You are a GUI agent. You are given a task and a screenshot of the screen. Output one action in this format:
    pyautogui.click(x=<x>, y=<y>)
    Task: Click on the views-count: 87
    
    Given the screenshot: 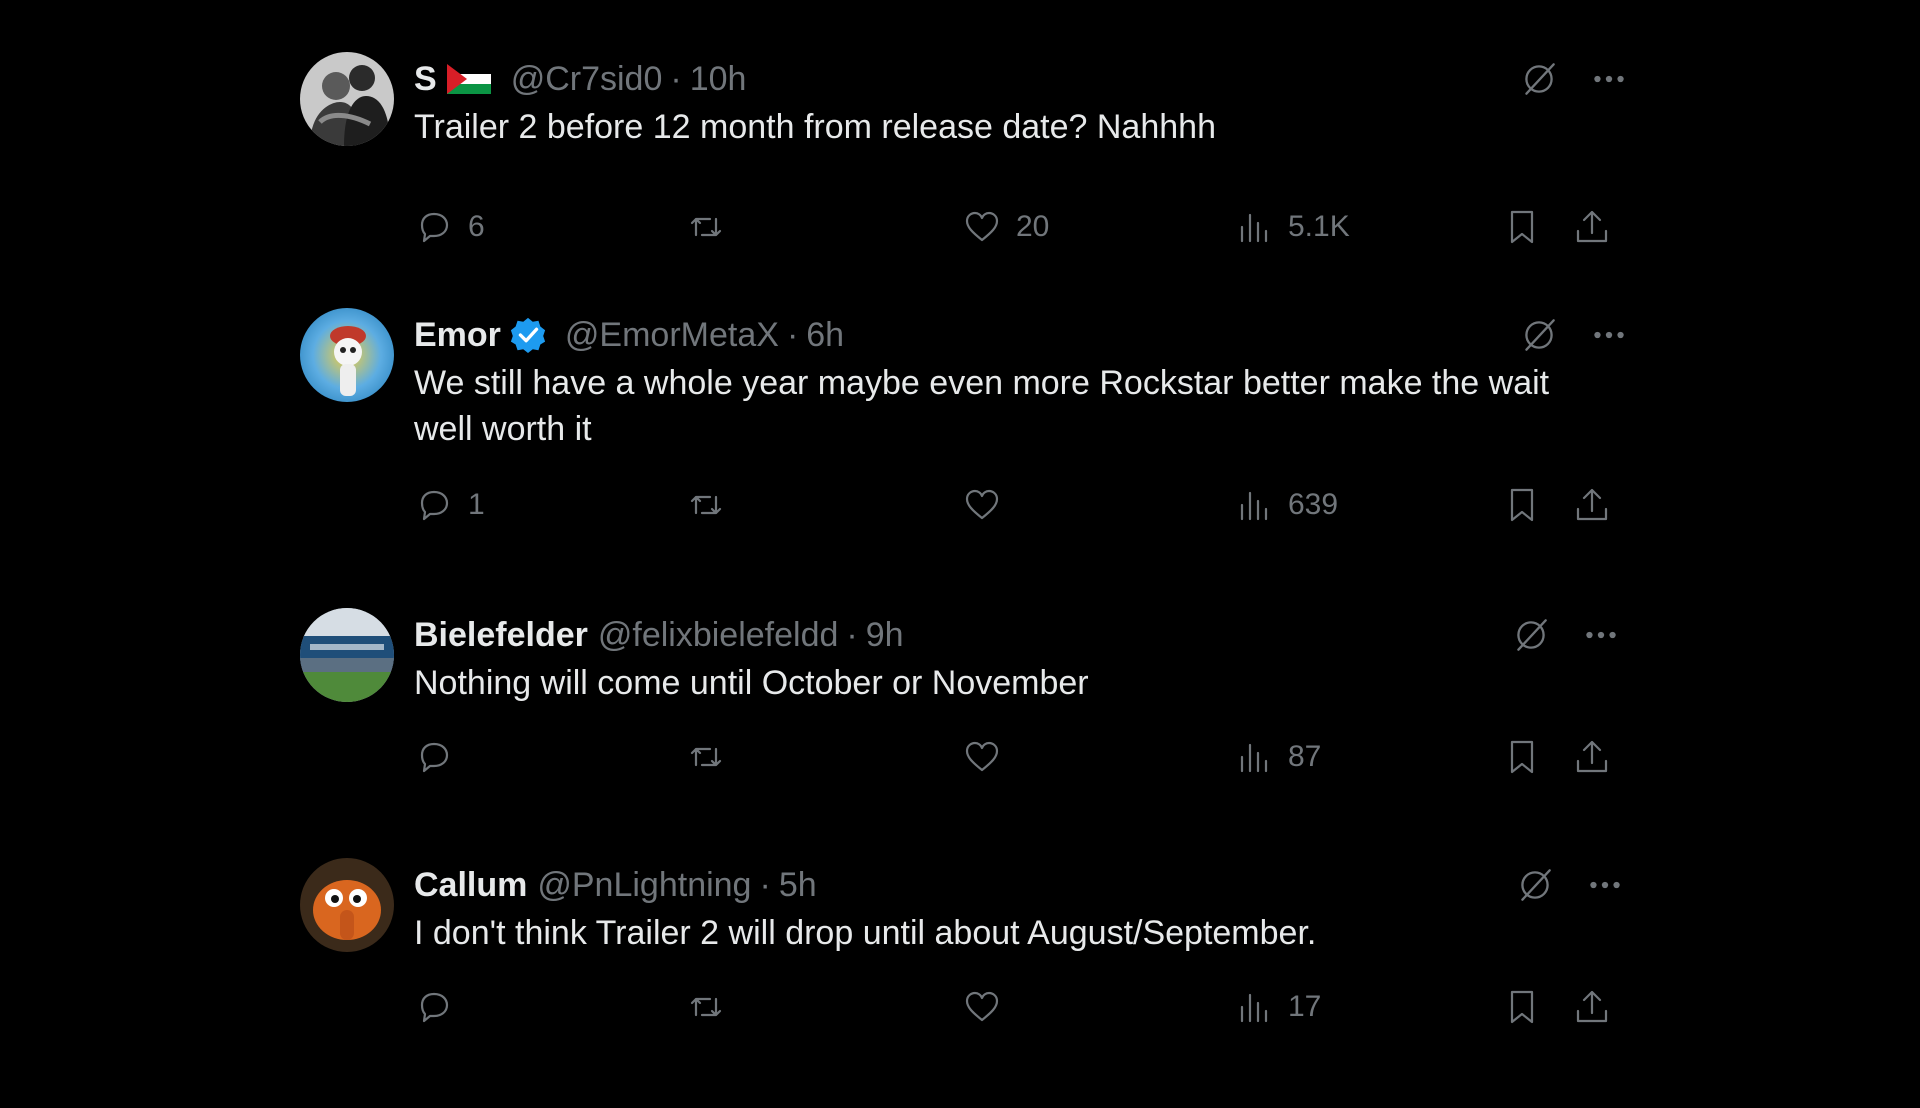 What is the action you would take?
    pyautogui.click(x=1305, y=756)
    